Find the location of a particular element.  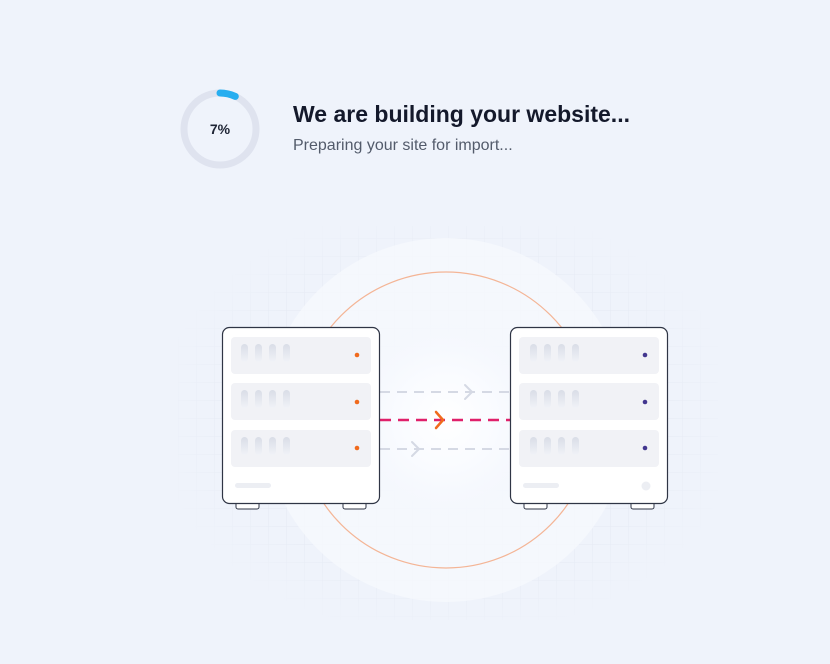

source-server is located at coordinates (301, 418).